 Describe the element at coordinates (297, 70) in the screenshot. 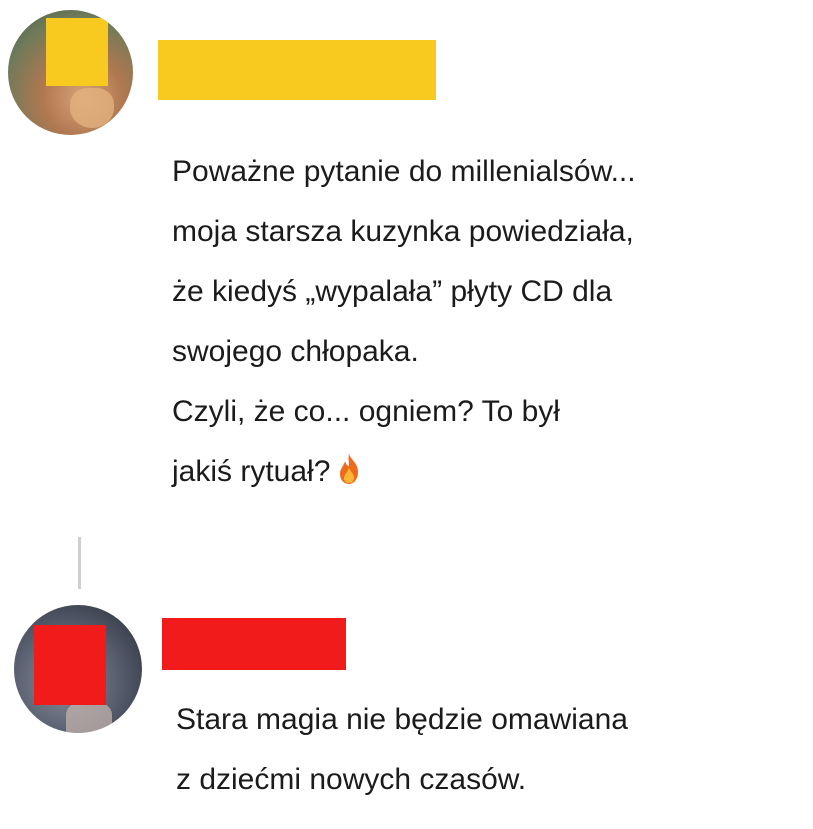

I see `post-author-name-censored` at that location.